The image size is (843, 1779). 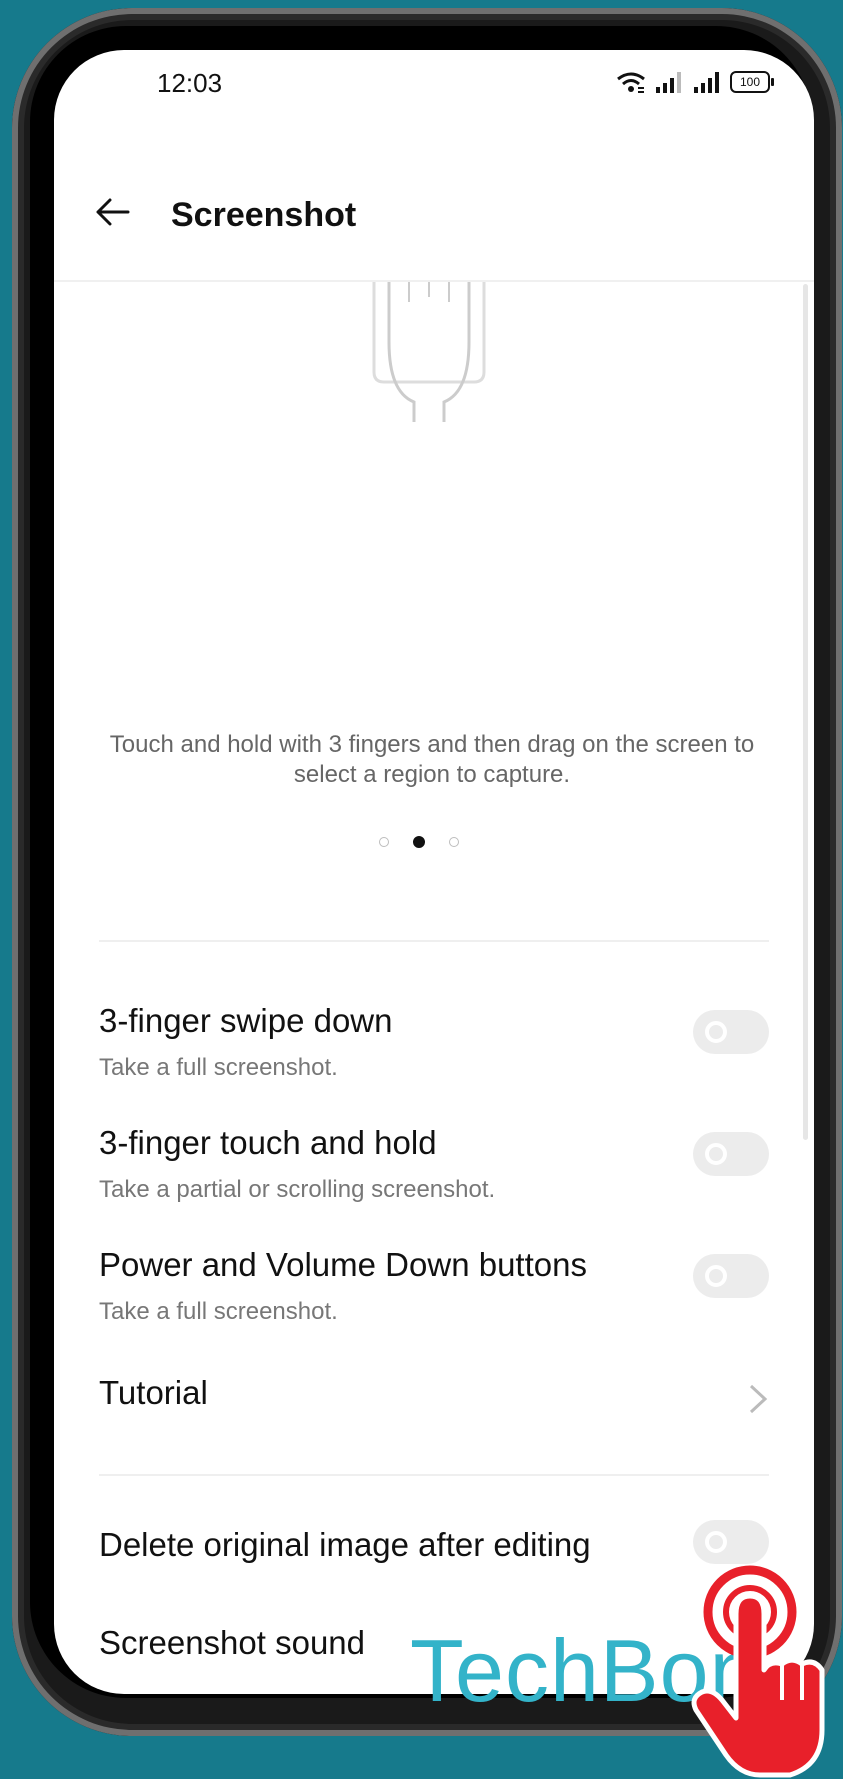 What do you see at coordinates (731, 1276) in the screenshot?
I see `toggle-power-volume` at bounding box center [731, 1276].